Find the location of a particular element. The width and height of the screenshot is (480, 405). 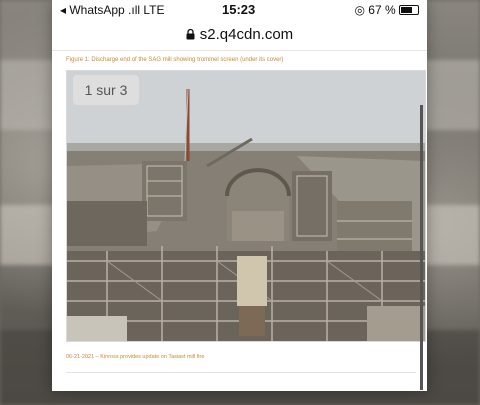

battery-status: ◎ 67 % is located at coordinates (386, 10).